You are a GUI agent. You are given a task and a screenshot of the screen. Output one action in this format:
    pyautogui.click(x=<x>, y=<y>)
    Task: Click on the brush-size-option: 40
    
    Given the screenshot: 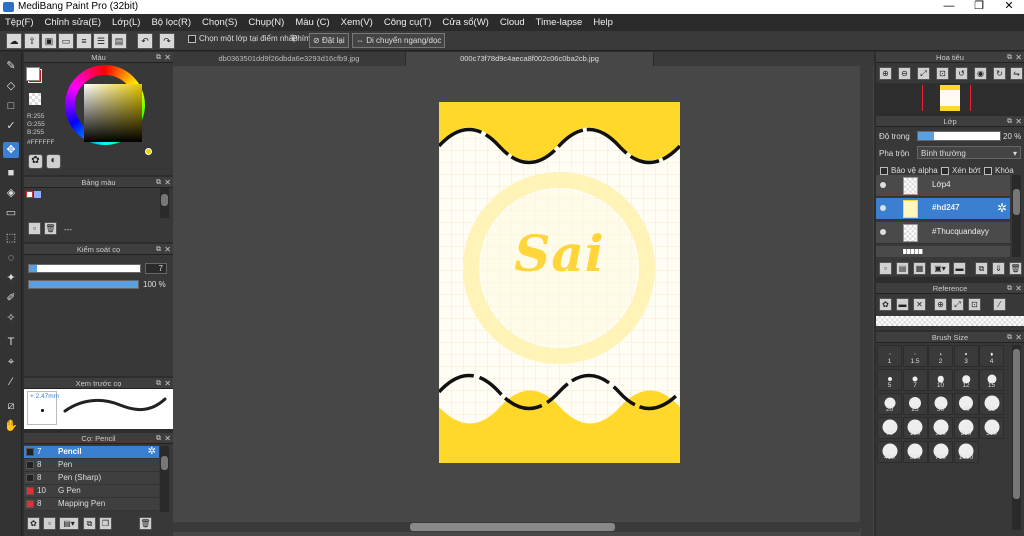 What is the action you would take?
    pyautogui.click(x=966, y=404)
    